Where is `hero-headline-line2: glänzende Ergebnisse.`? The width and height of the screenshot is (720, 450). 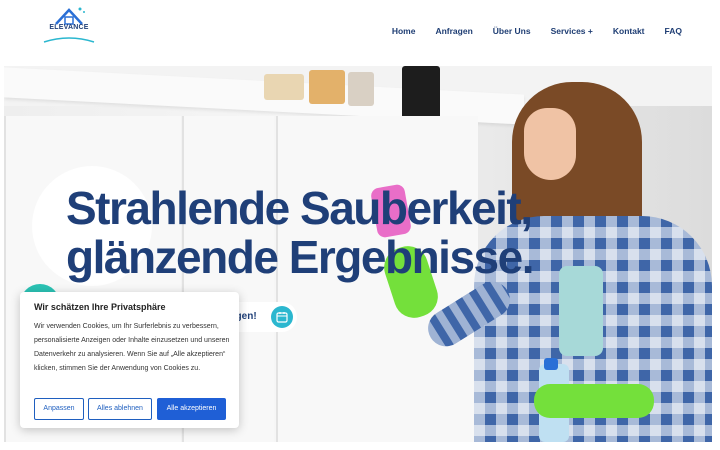 hero-headline-line2: glänzende Ergebnisse. is located at coordinates (300, 257).